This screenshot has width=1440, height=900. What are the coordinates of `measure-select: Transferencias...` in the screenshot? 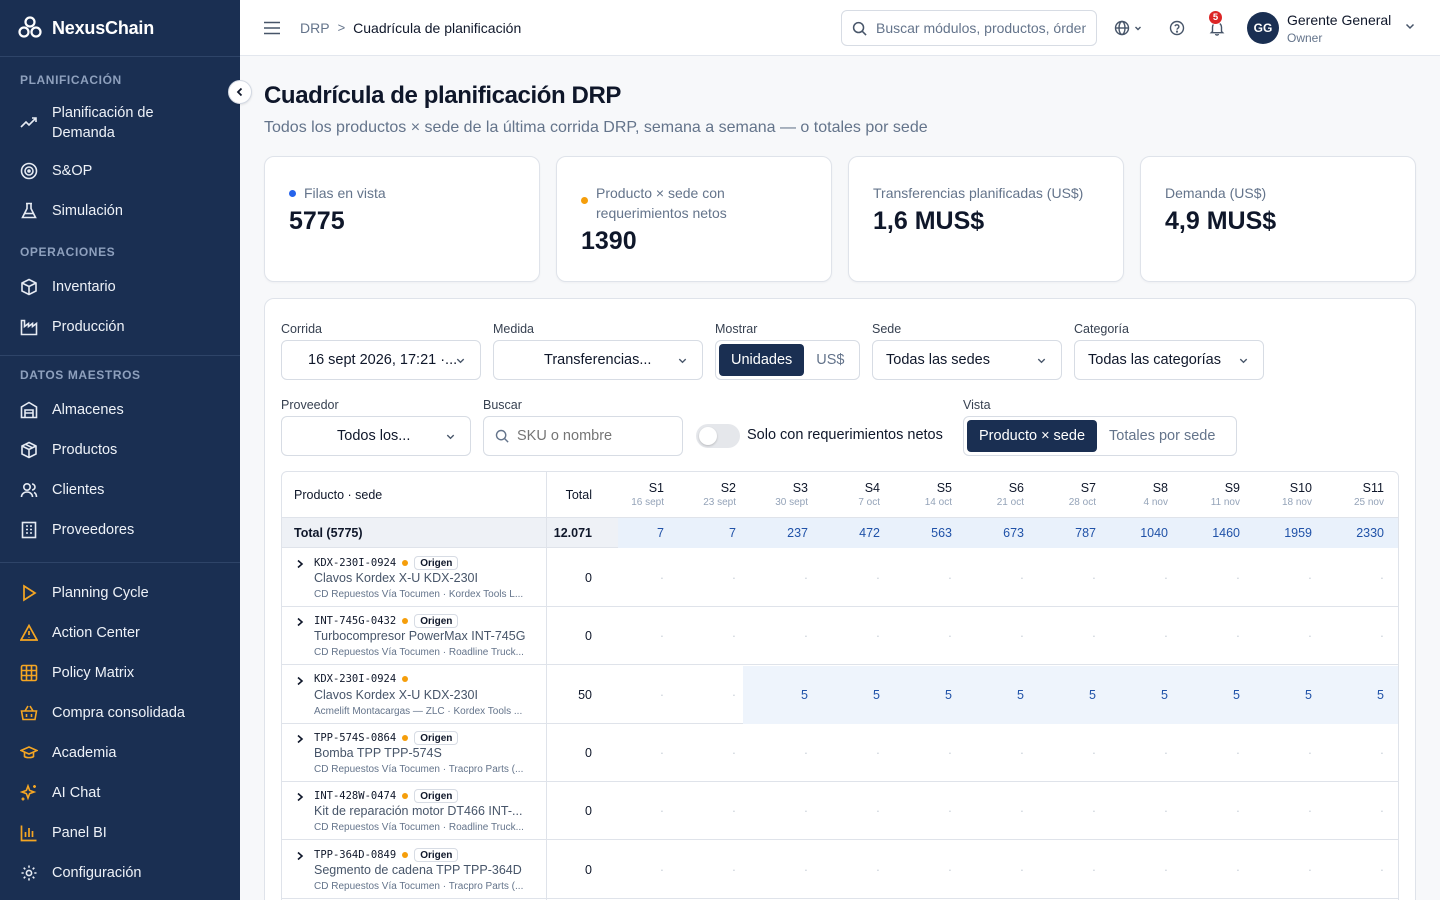 It's located at (598, 360).